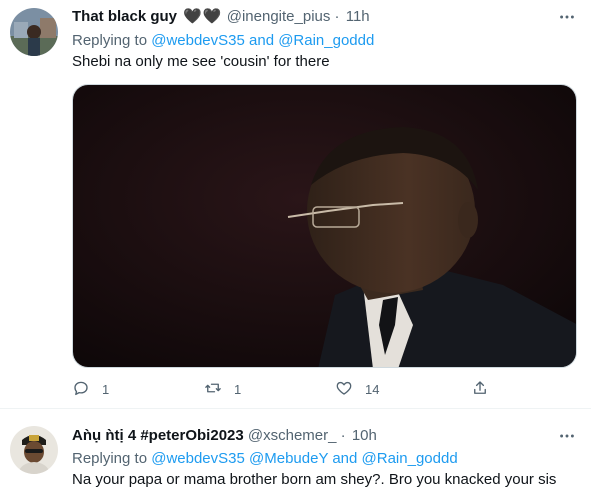 This screenshot has width=591, height=503. What do you see at coordinates (304, 458) in the screenshot?
I see `replying-mentions: @webdevS35 @MebudeY and @Rain_goddd` at bounding box center [304, 458].